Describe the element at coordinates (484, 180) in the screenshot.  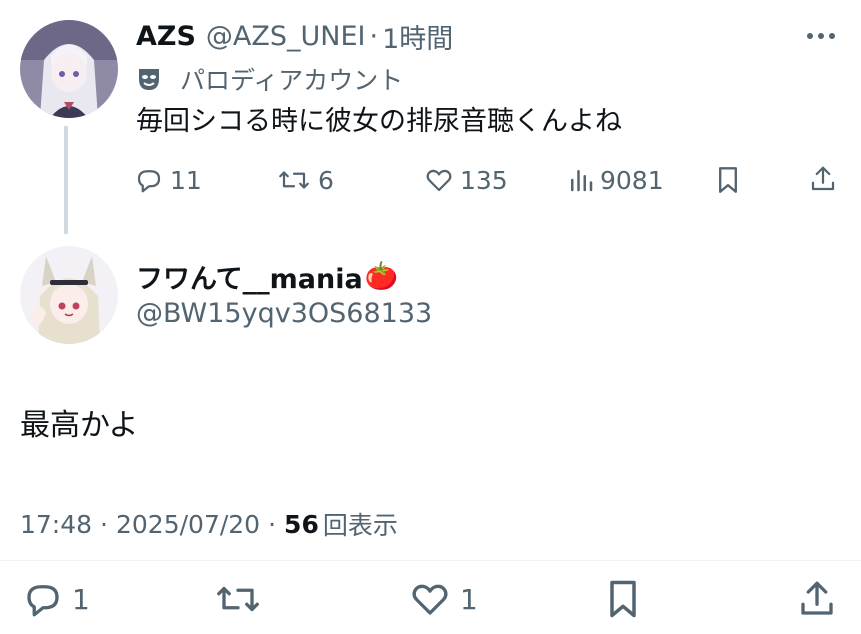
I see `parent-like-count: 135` at that location.